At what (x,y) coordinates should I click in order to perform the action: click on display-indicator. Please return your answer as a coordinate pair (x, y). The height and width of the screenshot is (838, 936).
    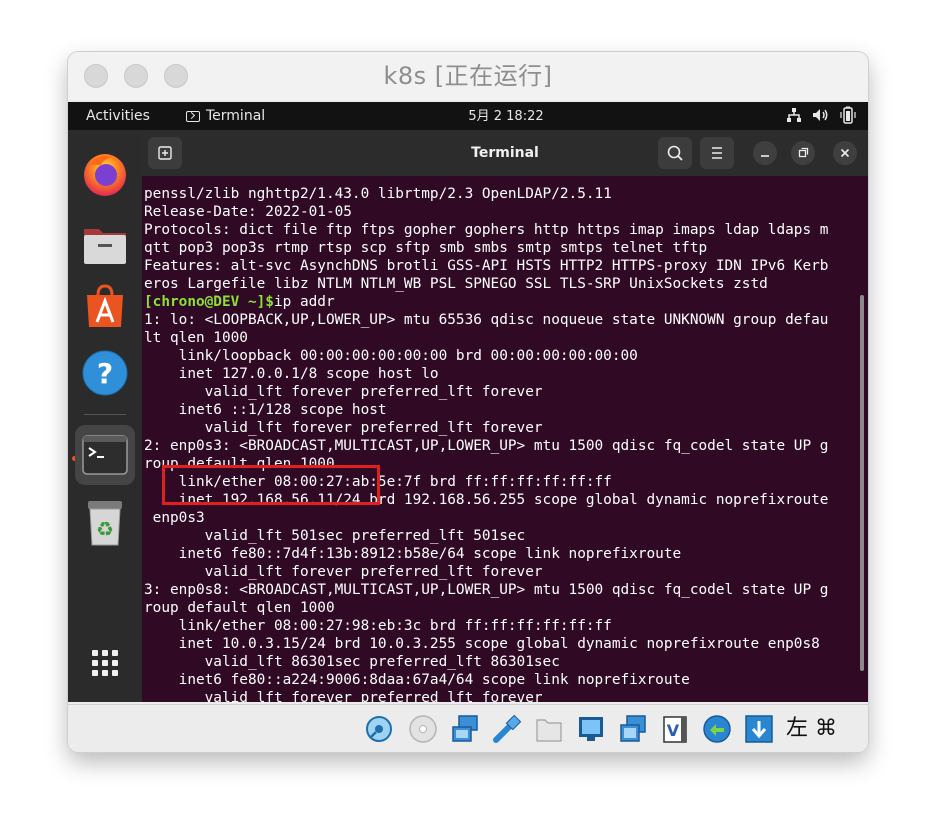
    Looking at the image, I should click on (591, 729).